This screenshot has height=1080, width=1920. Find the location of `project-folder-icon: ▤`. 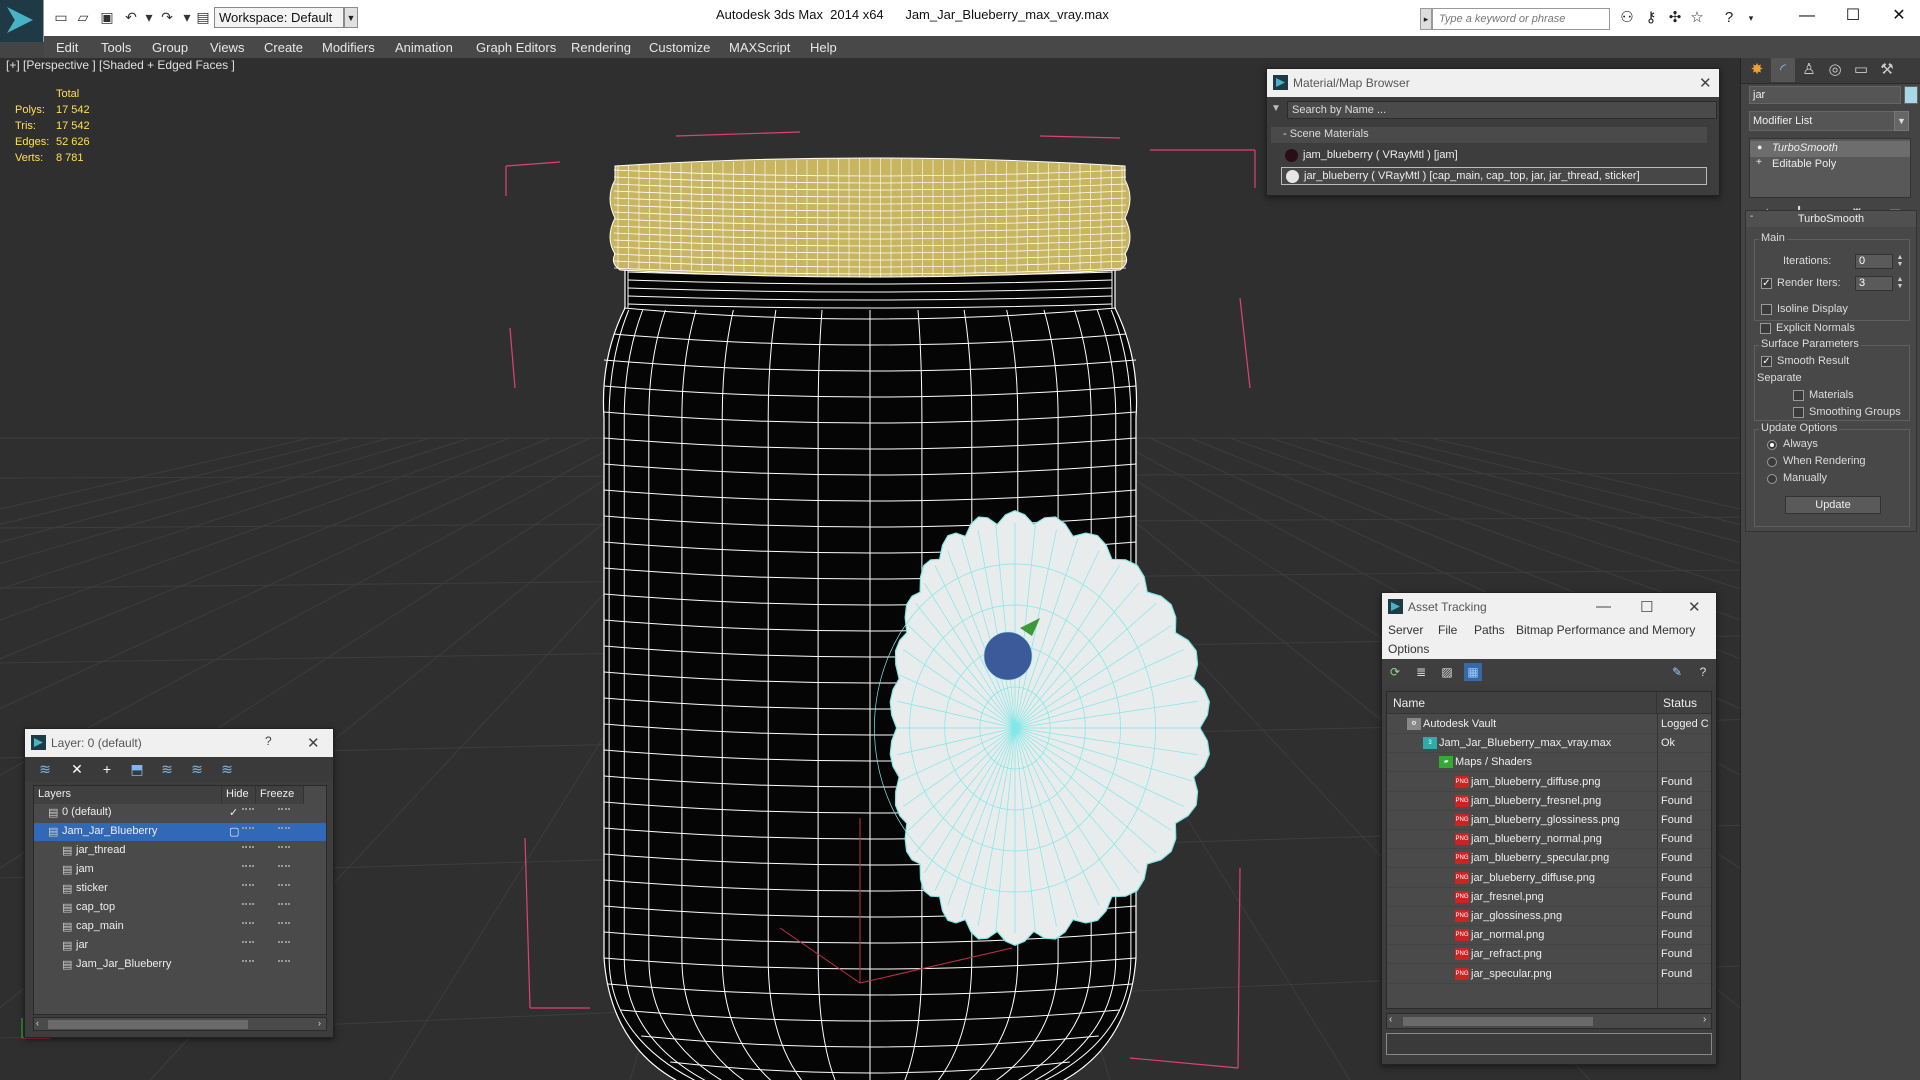

project-folder-icon: ▤ is located at coordinates (203, 17).